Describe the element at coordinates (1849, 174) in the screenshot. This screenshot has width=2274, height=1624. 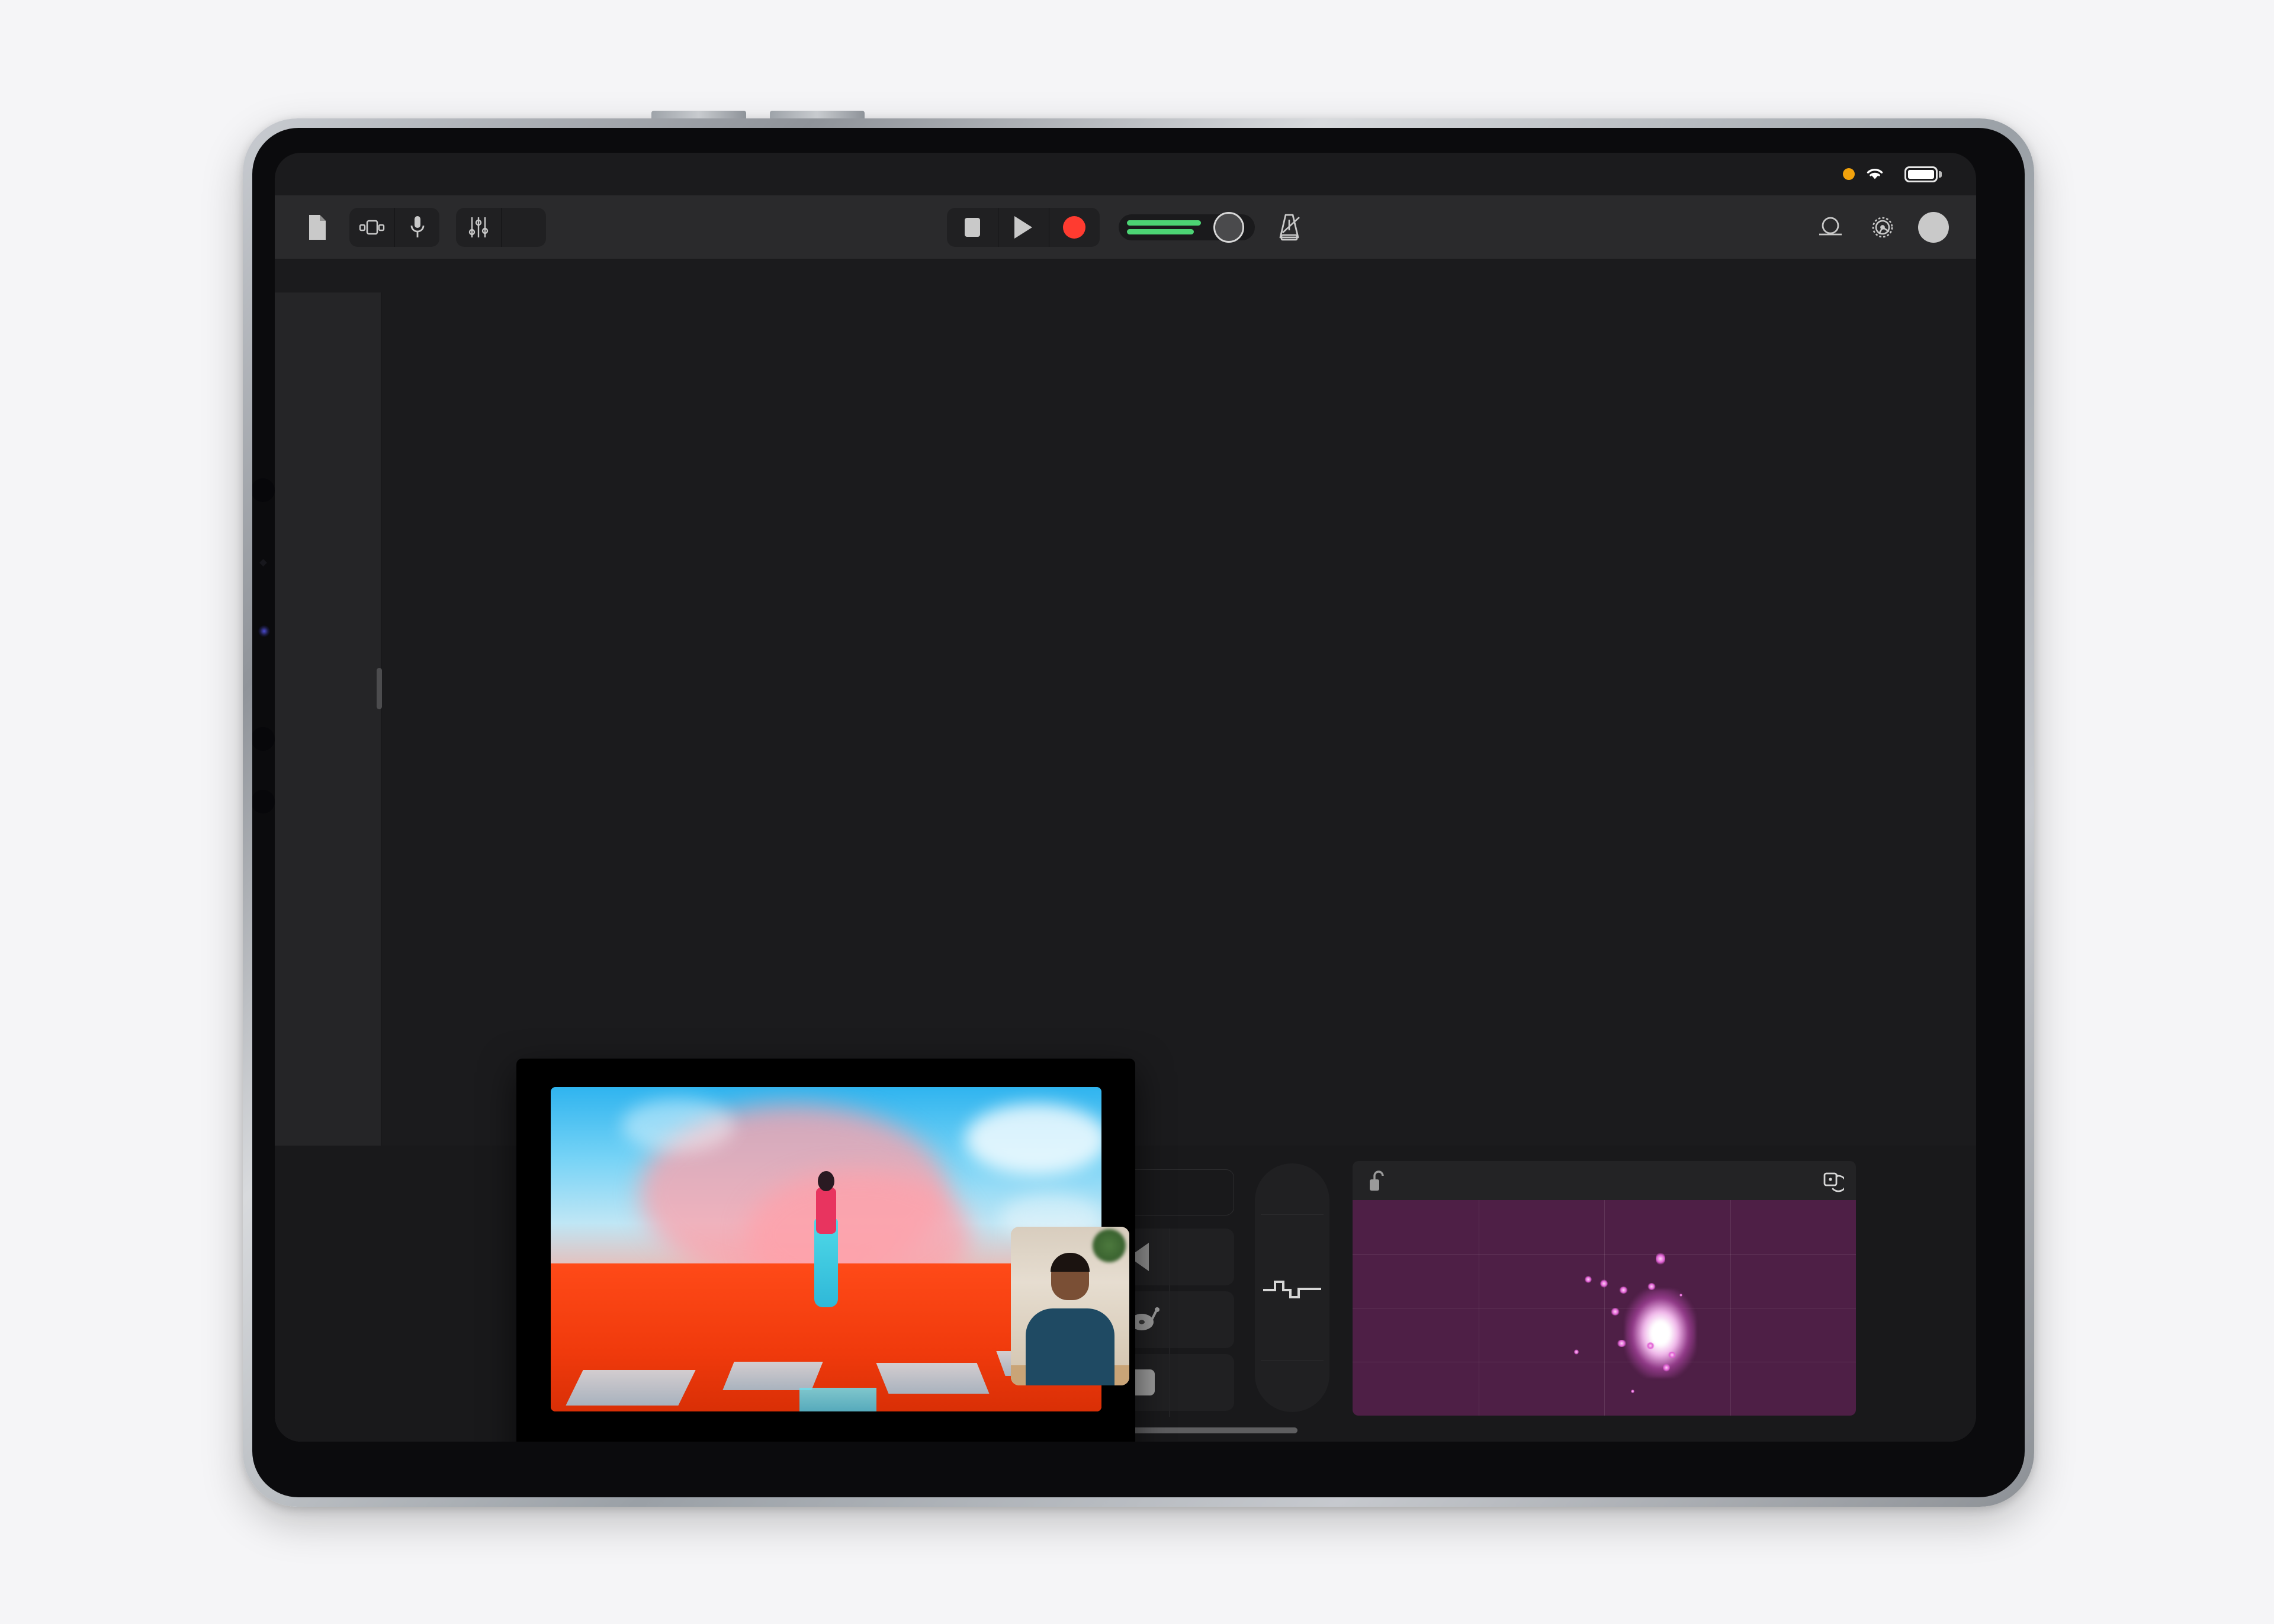
I see `microphone-active-indicator` at that location.